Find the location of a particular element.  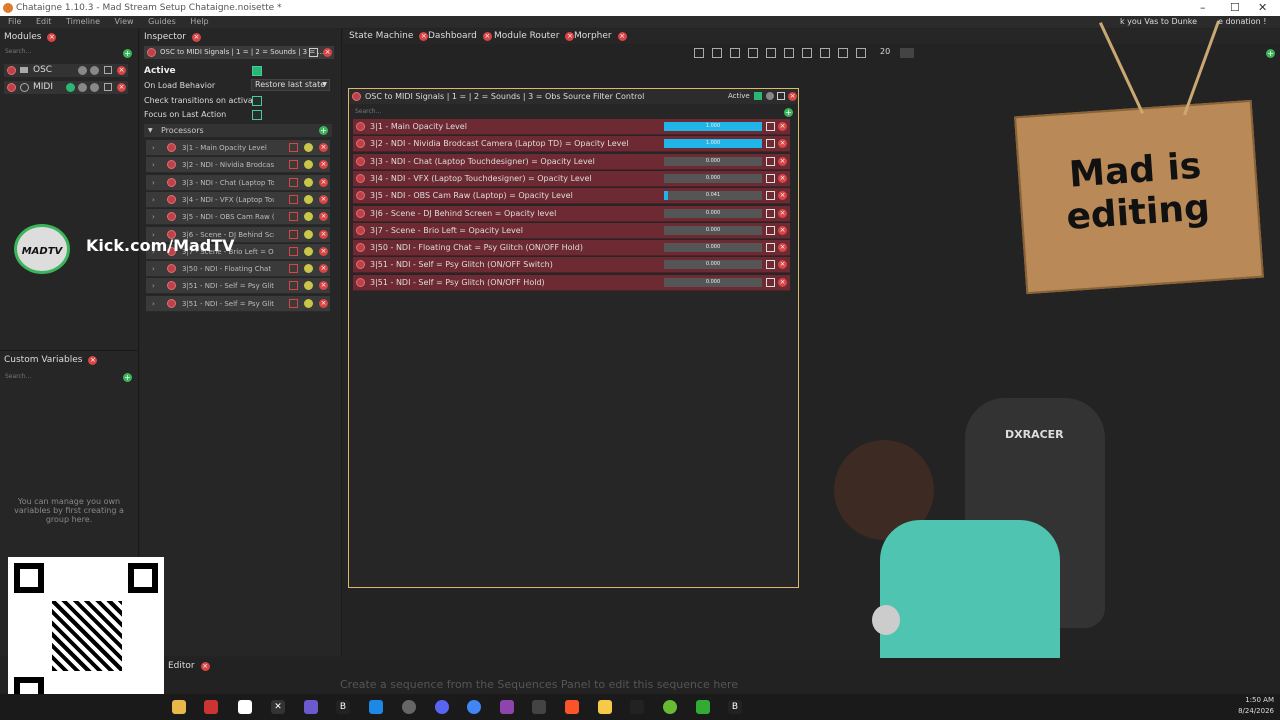

add-action-button: + is located at coordinates (788, 112).